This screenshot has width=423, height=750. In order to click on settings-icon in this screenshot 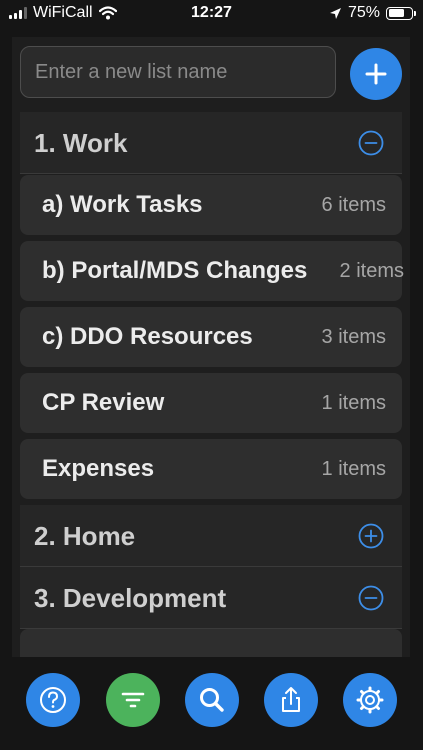, I will do `click(370, 700)`.